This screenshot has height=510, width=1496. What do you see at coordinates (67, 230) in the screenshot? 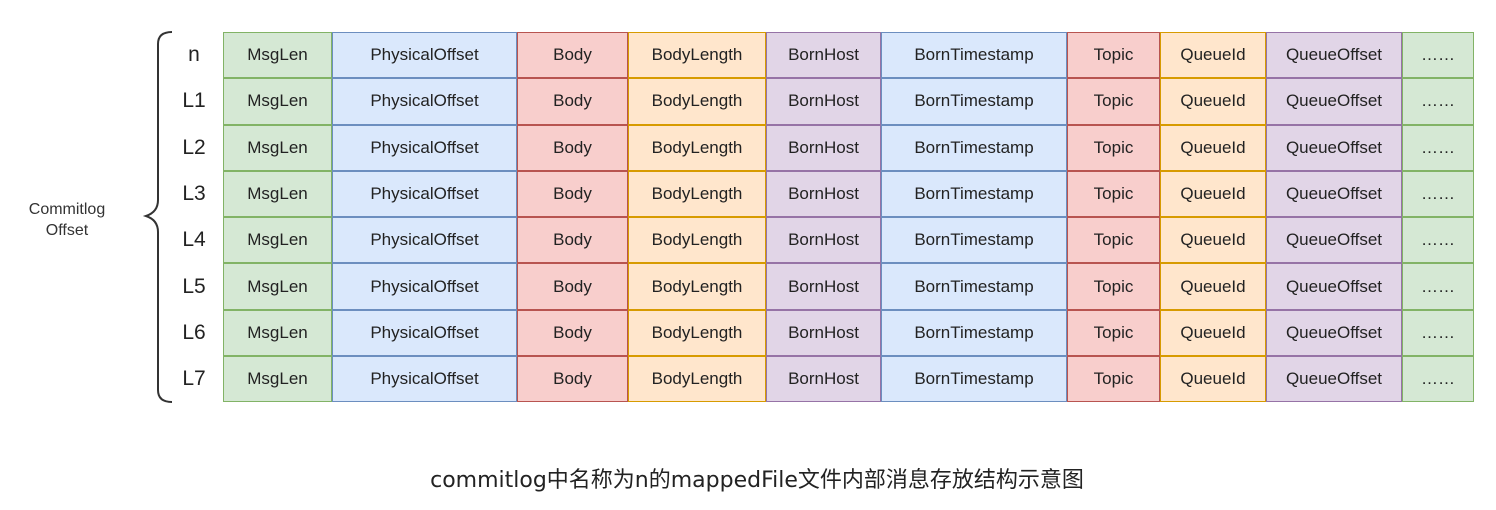
I see `side-label-line-2: Offset` at bounding box center [67, 230].